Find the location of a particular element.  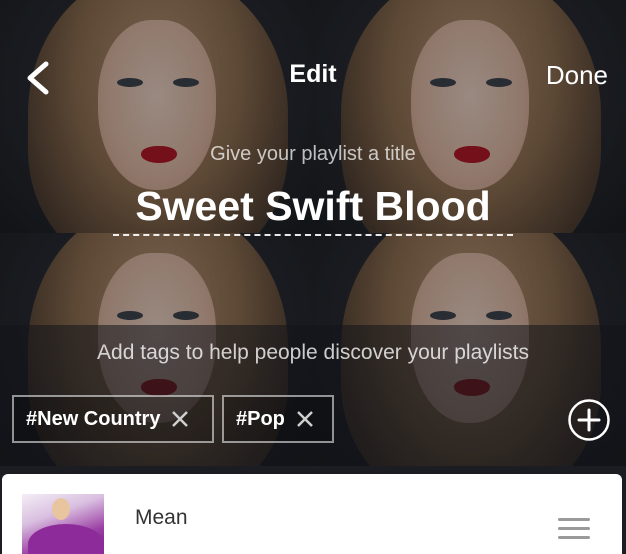

song-title: Mean is located at coordinates (161, 517).